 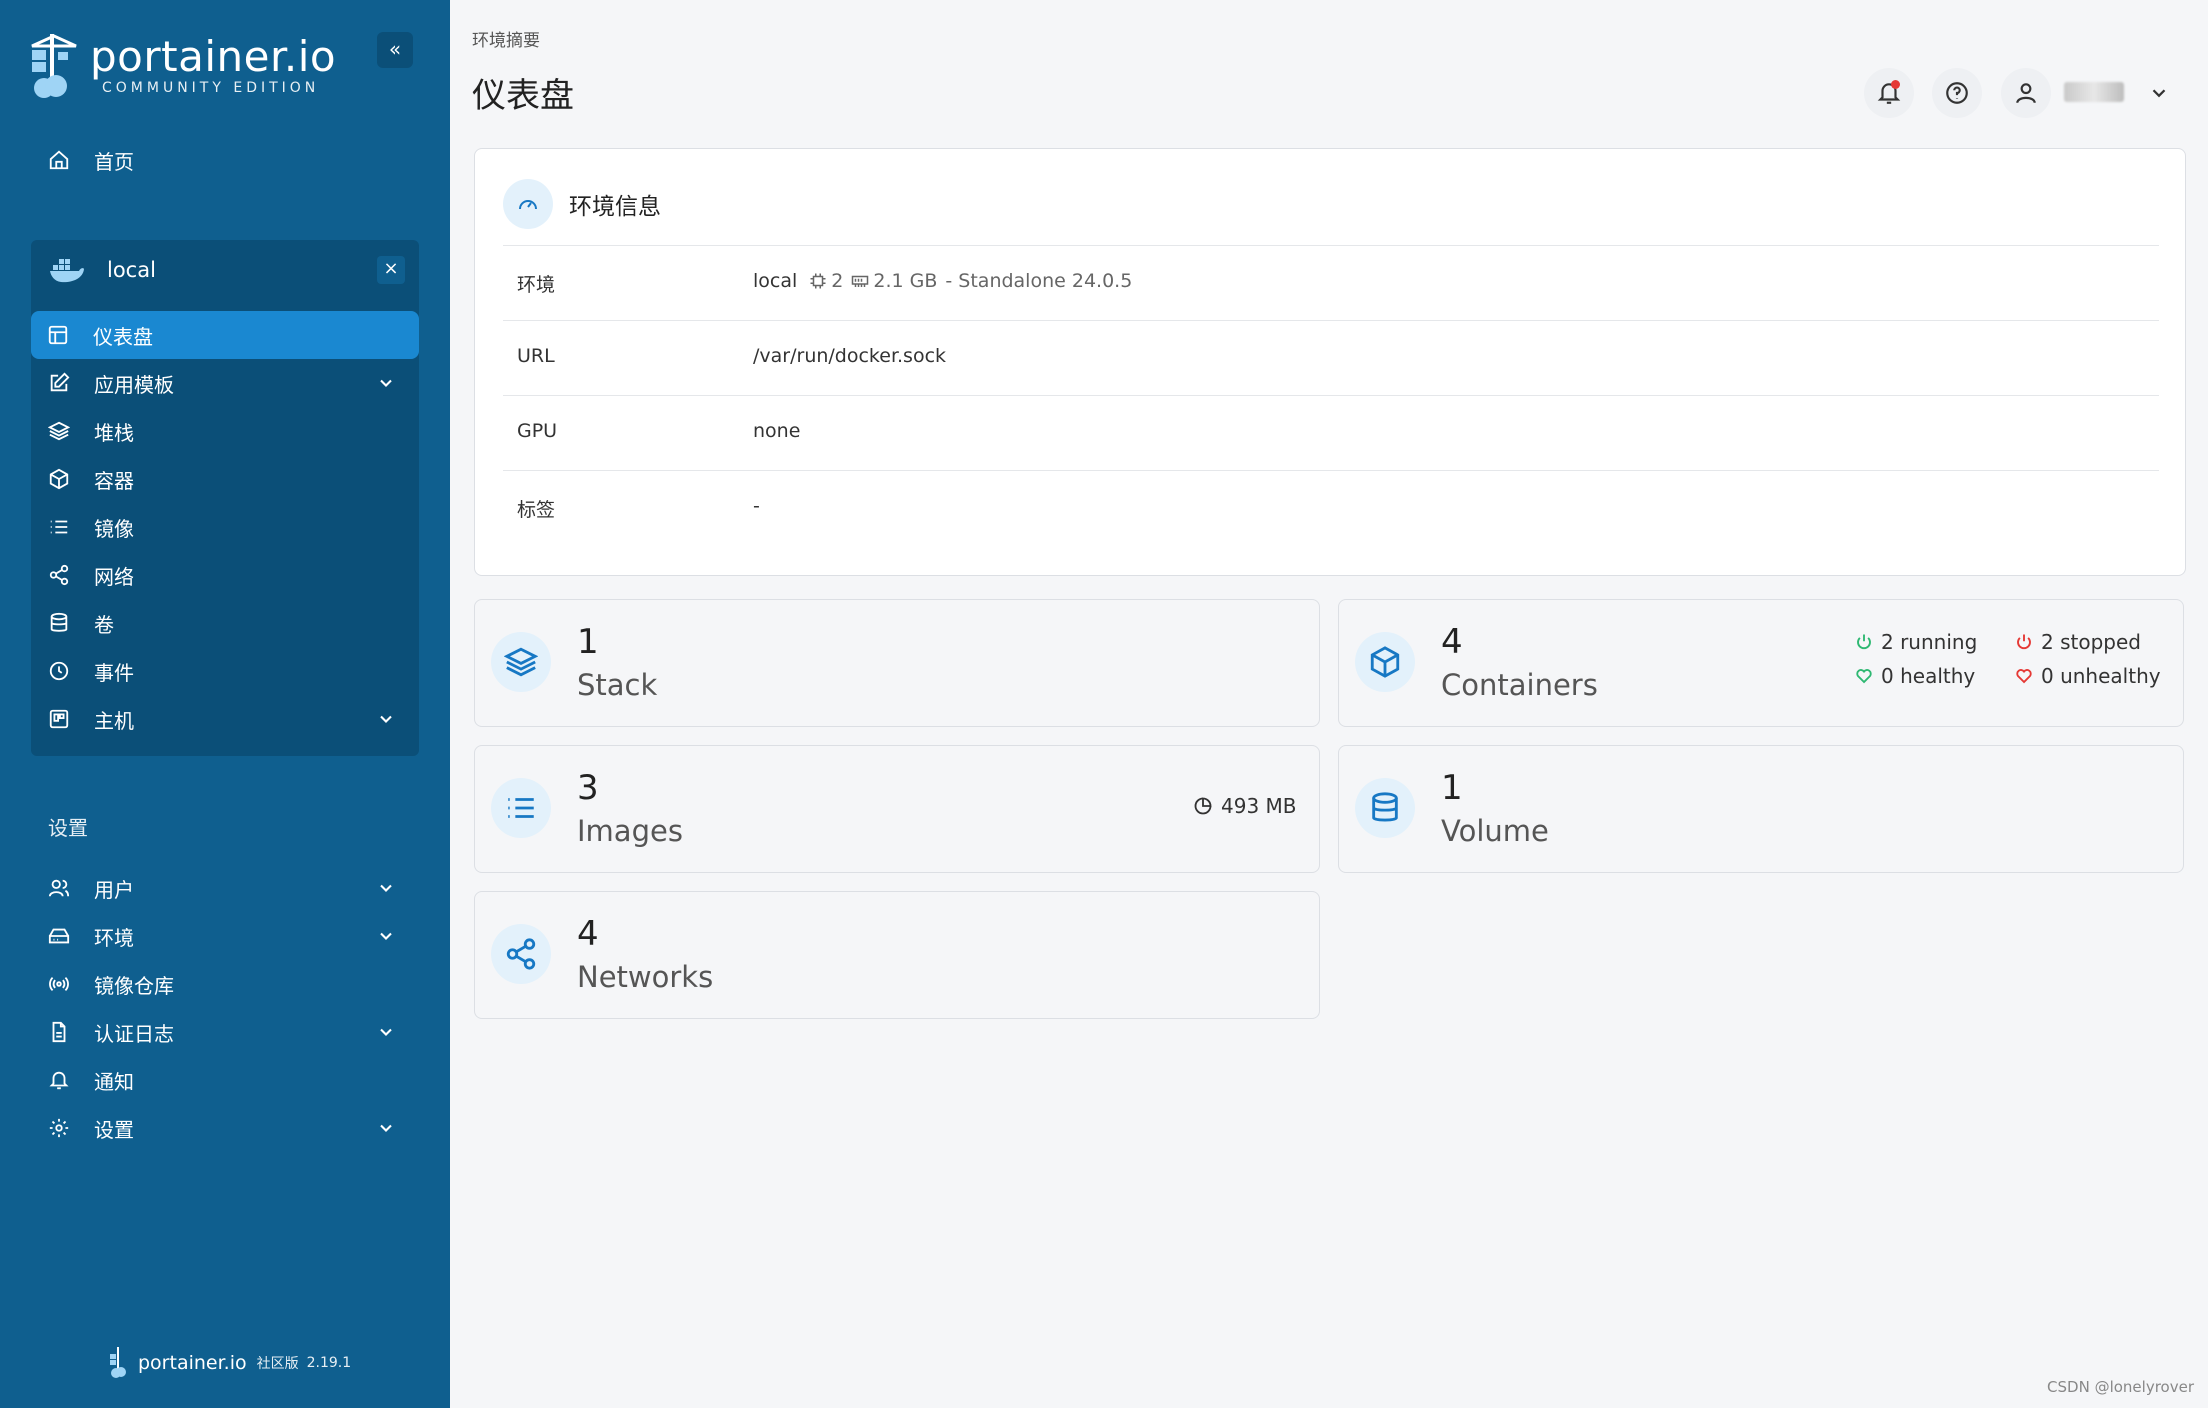 What do you see at coordinates (329, 1363) in the screenshot?
I see `footer-version: 2.19.1` at bounding box center [329, 1363].